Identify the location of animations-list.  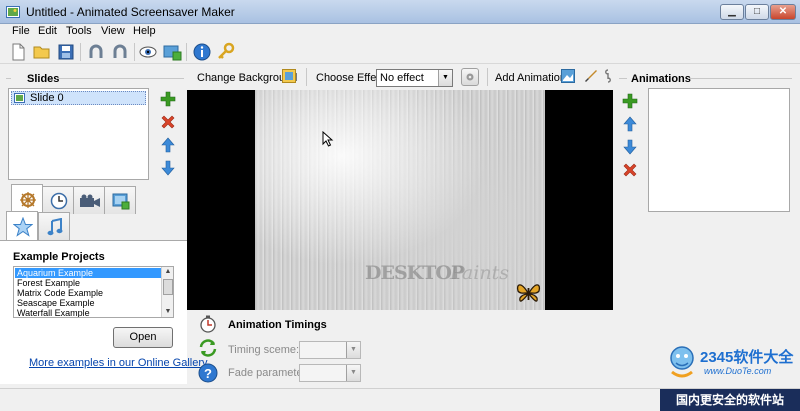
(719, 150).